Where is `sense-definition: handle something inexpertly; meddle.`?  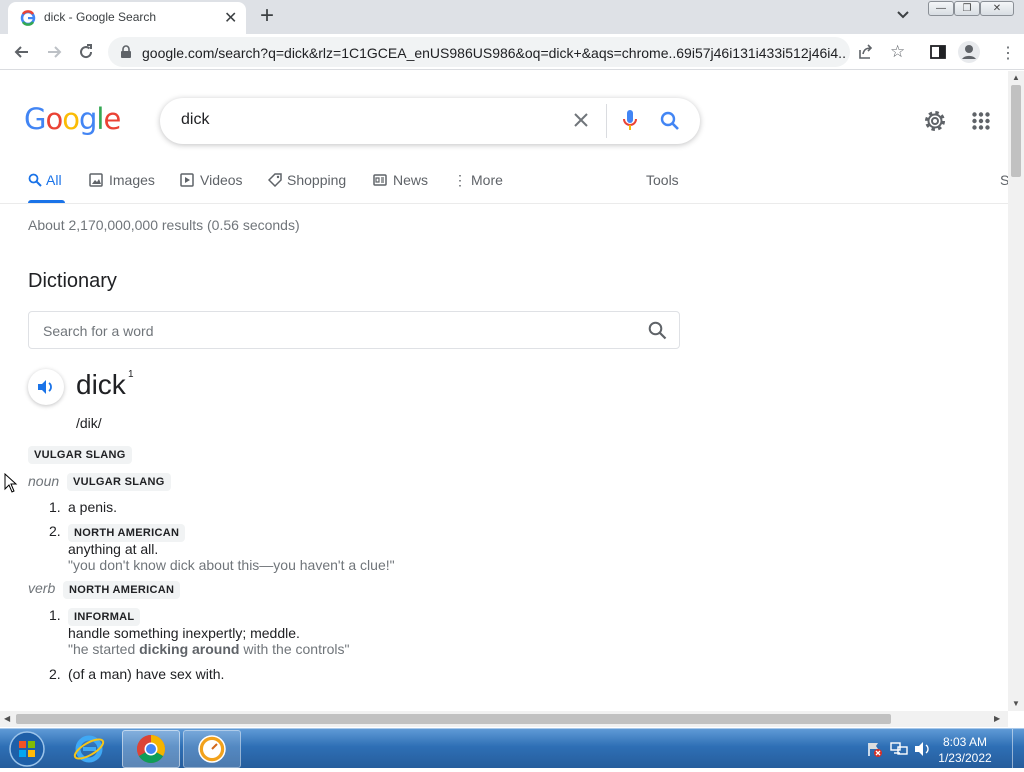
sense-definition: handle something inexpertly; meddle. is located at coordinates (184, 633).